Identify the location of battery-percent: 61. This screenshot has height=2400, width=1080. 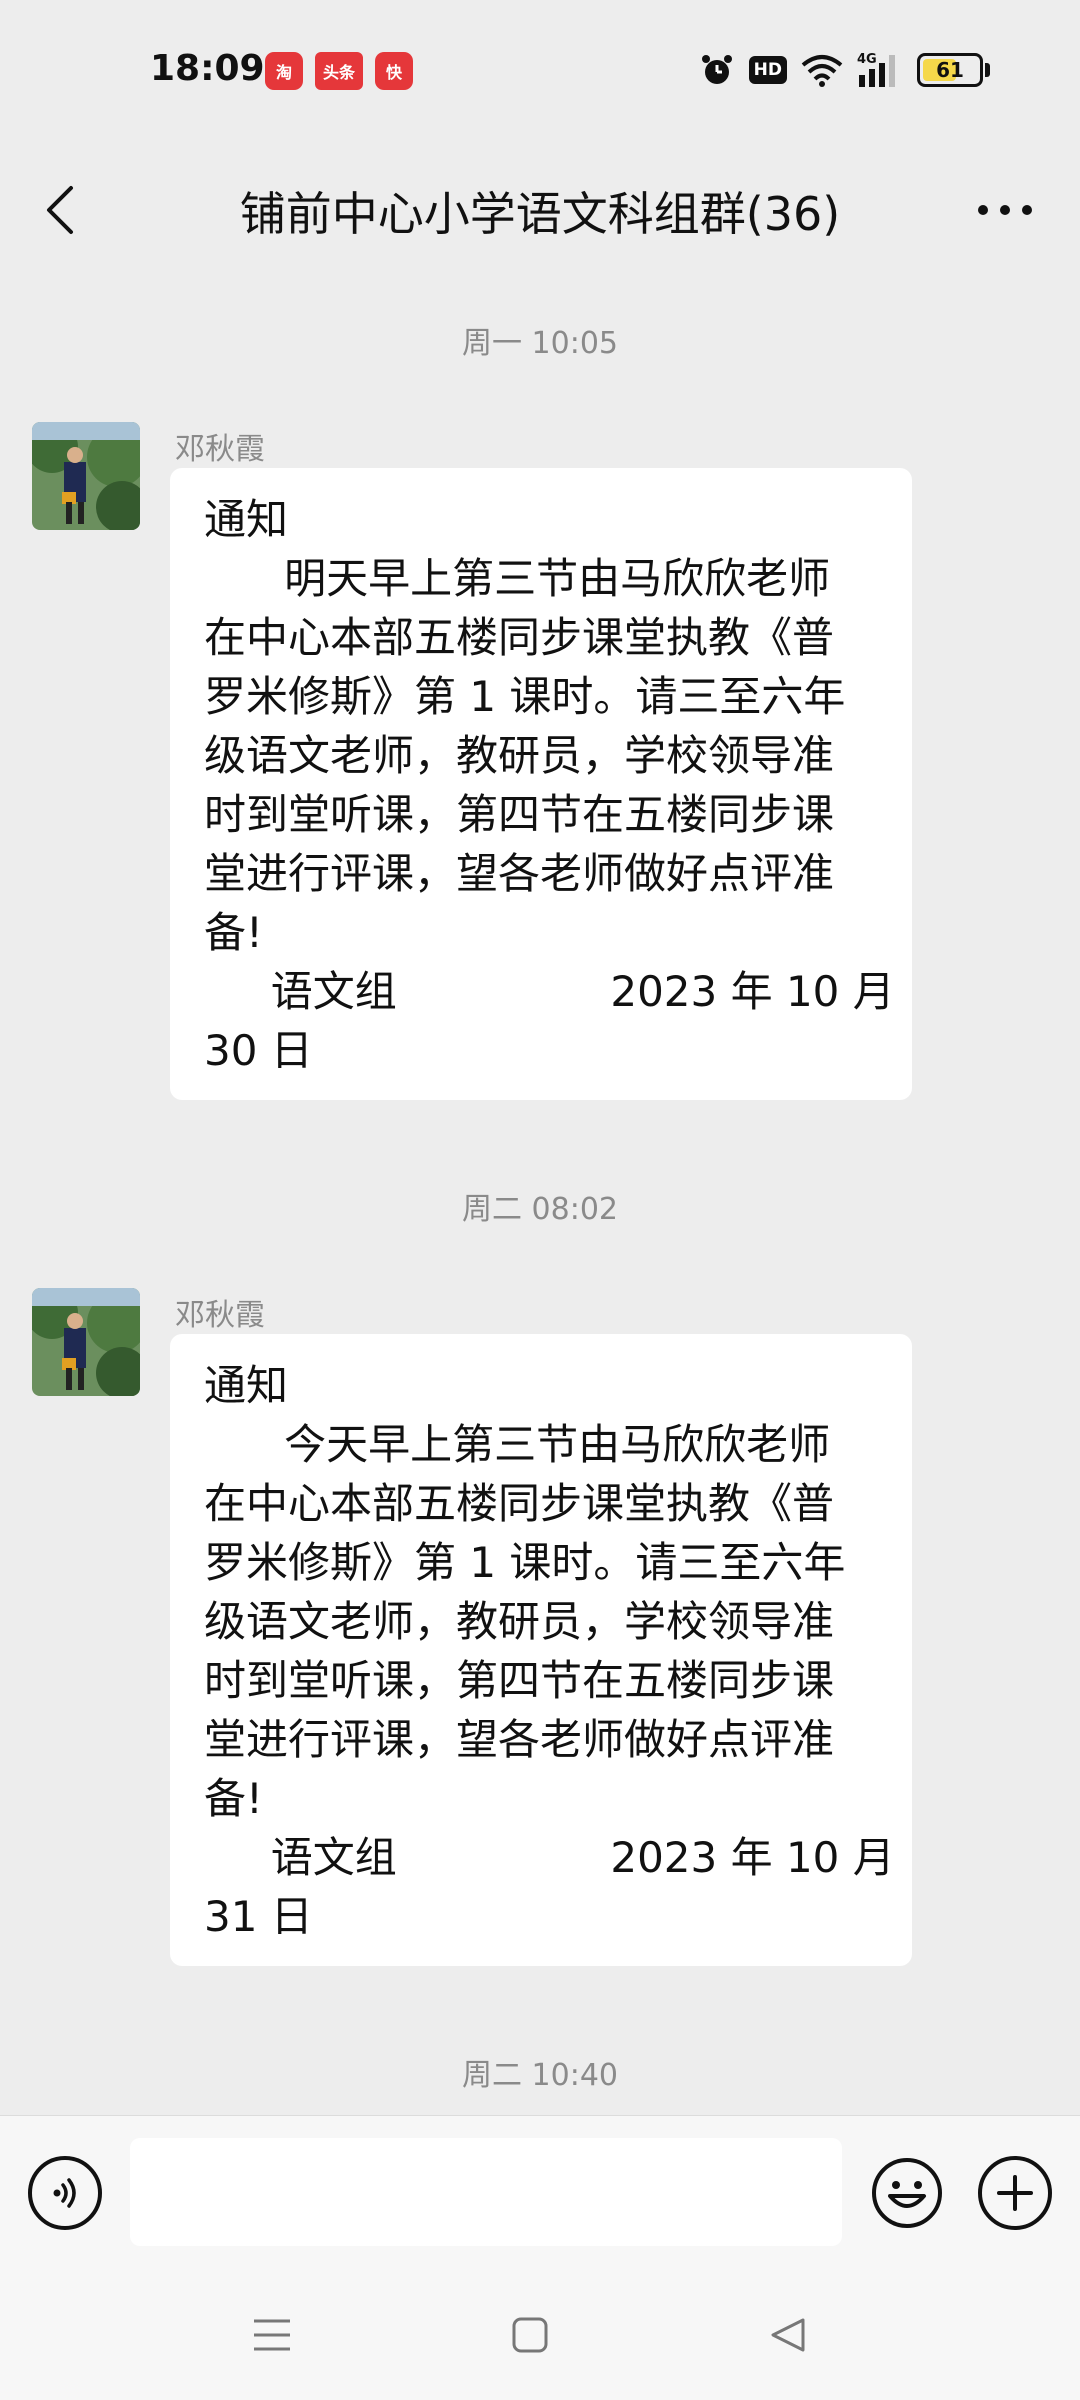
(950, 70).